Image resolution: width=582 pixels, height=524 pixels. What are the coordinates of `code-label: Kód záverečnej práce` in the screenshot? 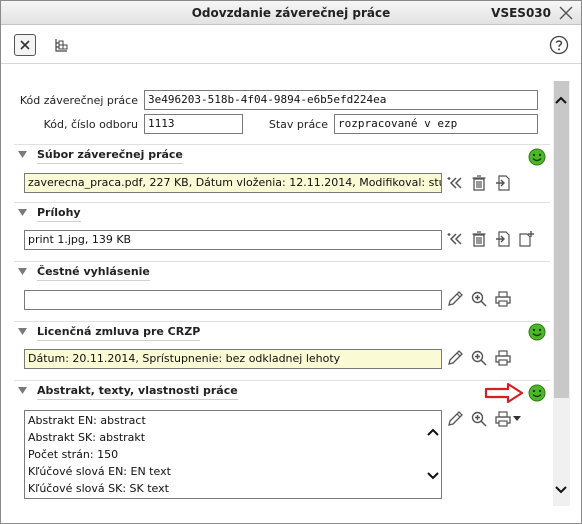 It's located at (78, 100).